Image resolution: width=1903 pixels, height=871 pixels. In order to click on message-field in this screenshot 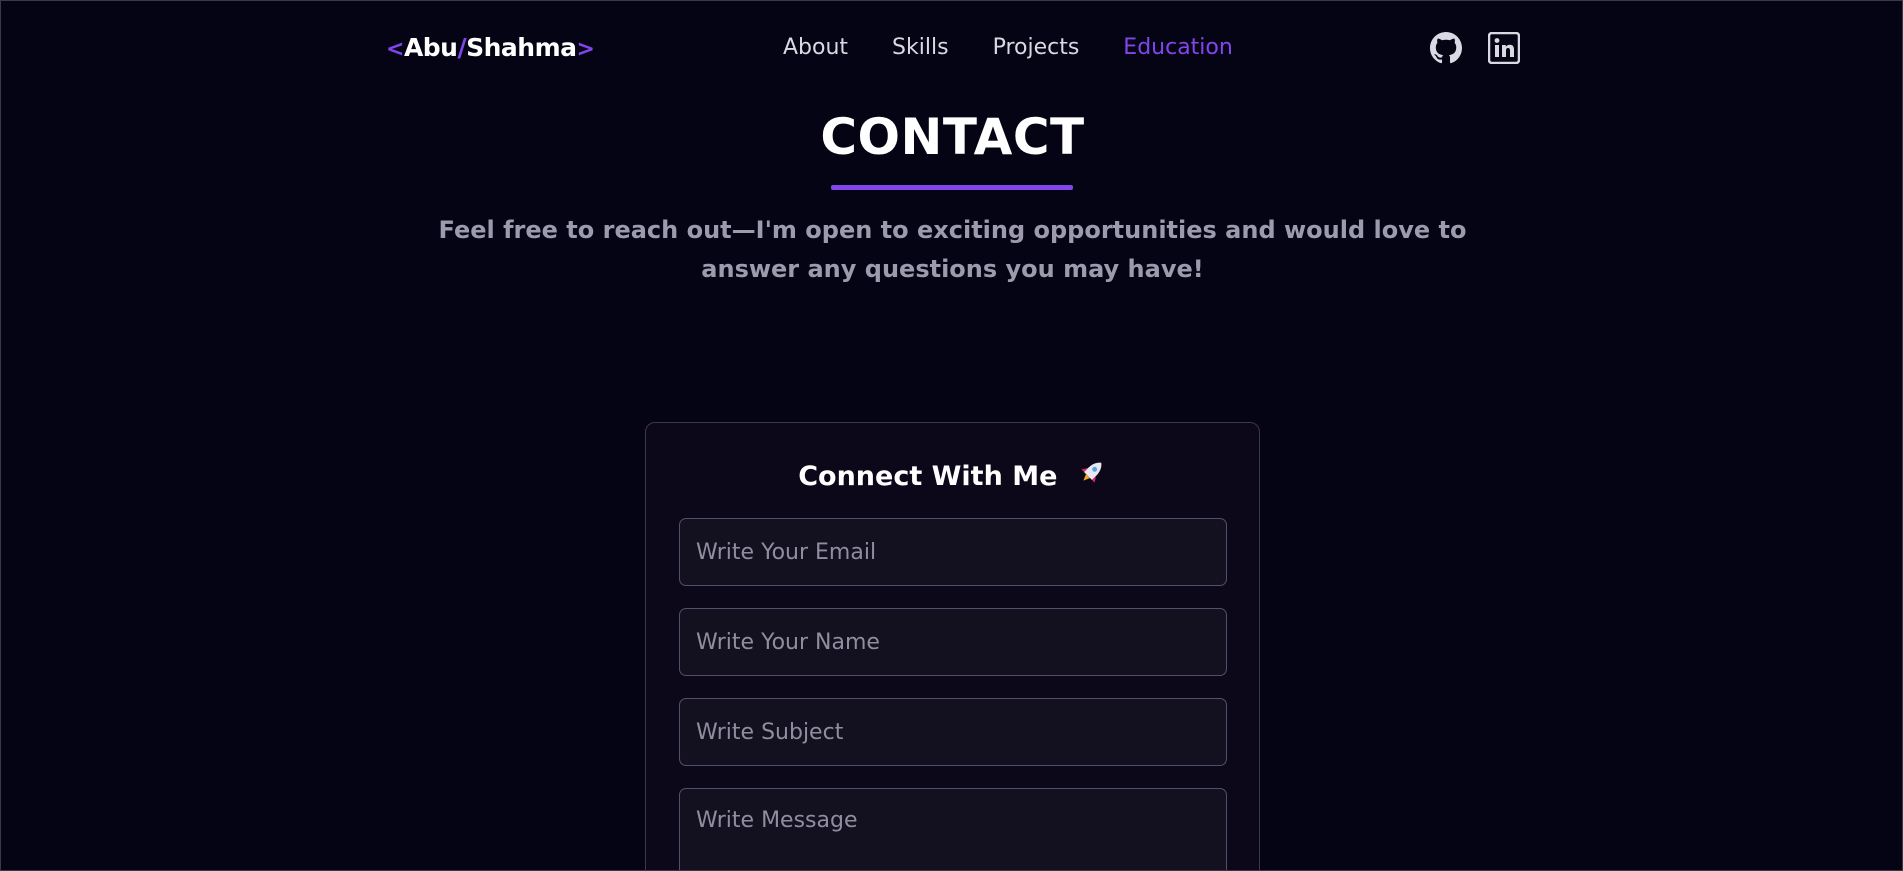, I will do `click(953, 829)`.